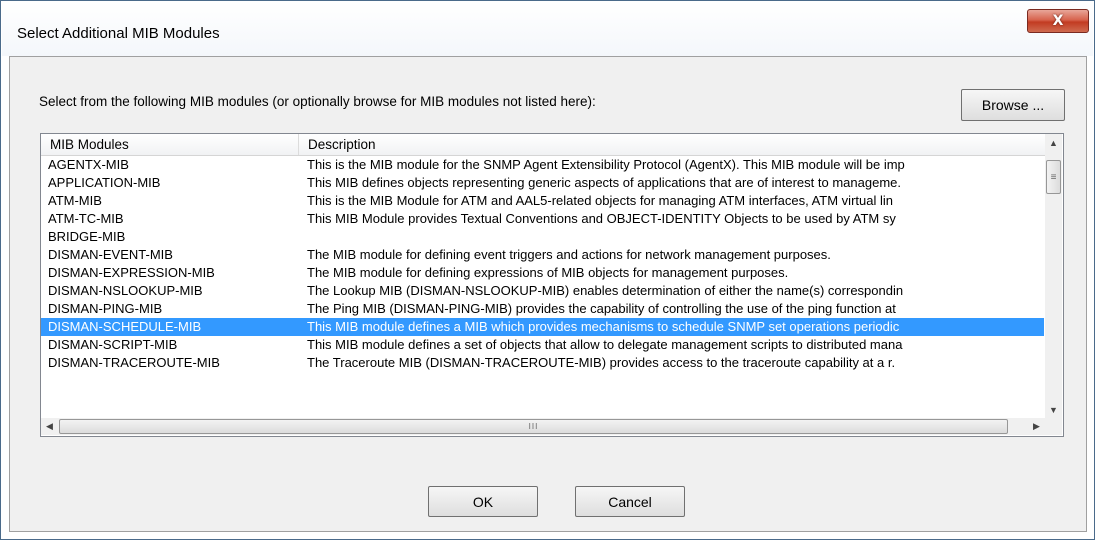 This screenshot has width=1095, height=540. I want to click on list-header: MIB Modules Description, so click(543, 145).